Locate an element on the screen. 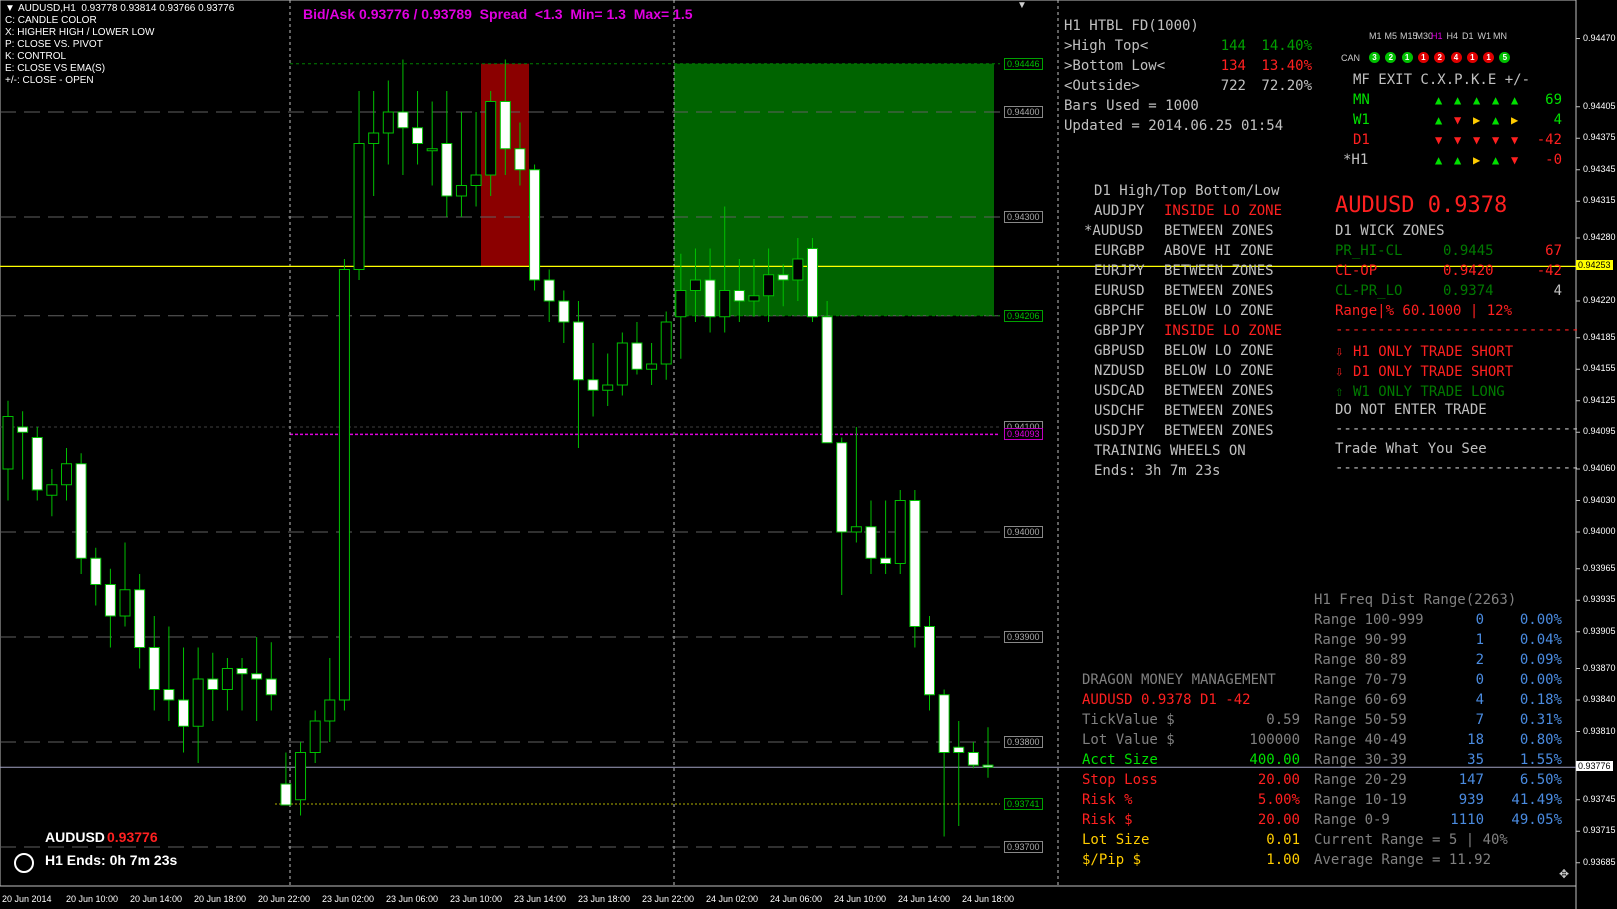 Image resolution: width=1617 pixels, height=909 pixels. shift-marker-icon: ▼ is located at coordinates (1022, 6).